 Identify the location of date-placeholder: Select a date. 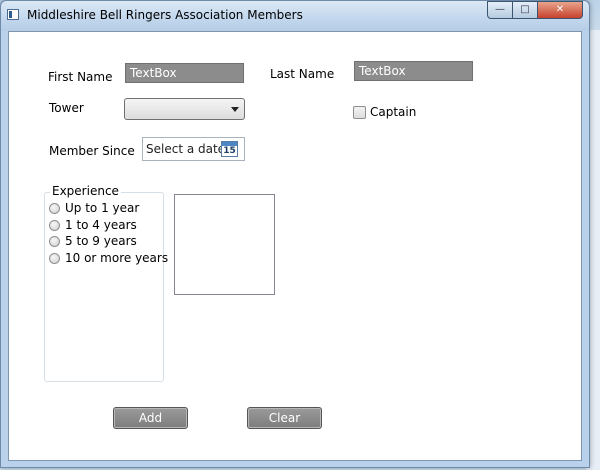
(186, 149).